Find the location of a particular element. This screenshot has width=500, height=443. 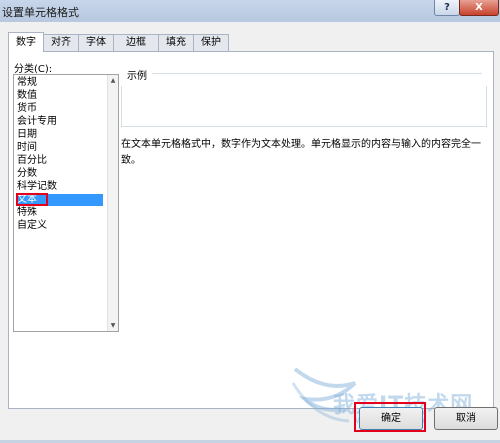

sample-divider is located at coordinates (317, 73).